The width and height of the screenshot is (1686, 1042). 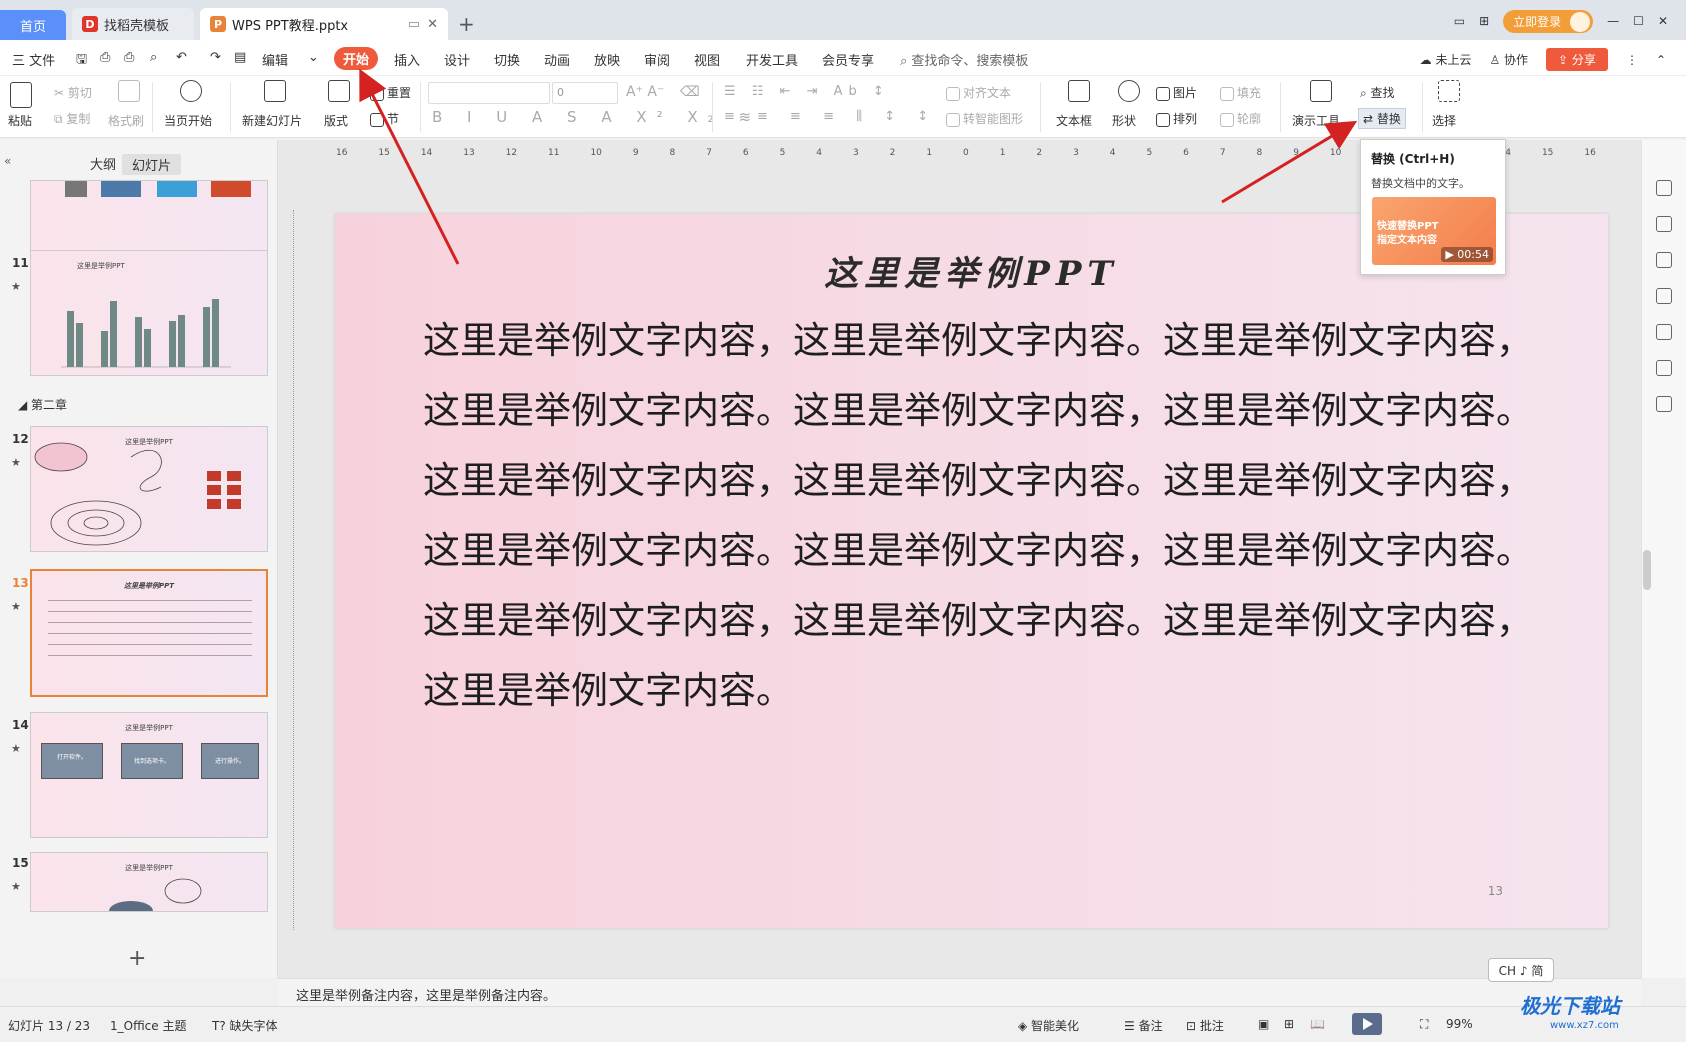 I want to click on watermark-logo: 极光下载站, so click(x=1570, y=1006).